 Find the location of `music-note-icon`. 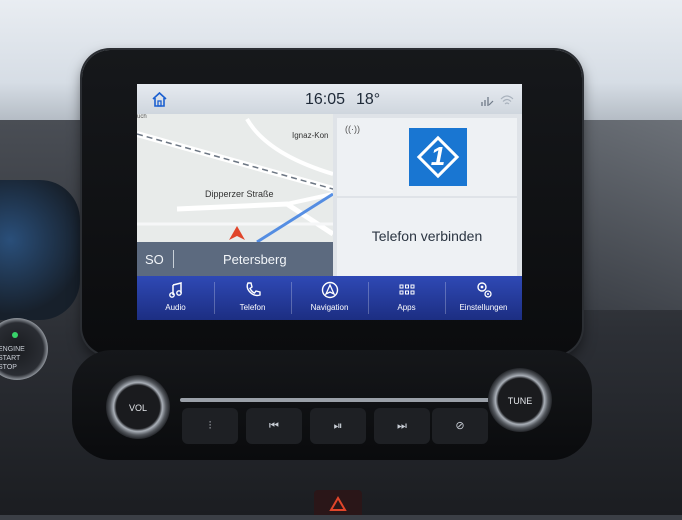

music-note-icon is located at coordinates (175, 290).